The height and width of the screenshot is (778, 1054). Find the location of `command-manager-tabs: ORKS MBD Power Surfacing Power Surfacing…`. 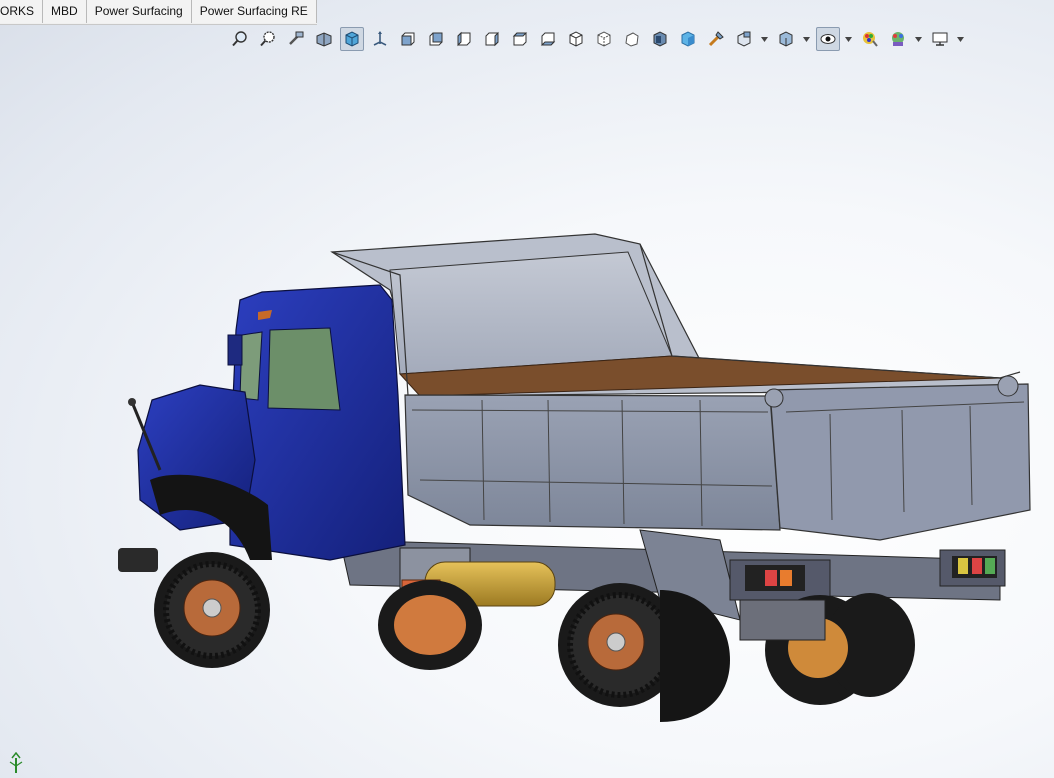

command-manager-tabs: ORKS MBD Power Surfacing Power Surfacing… is located at coordinates (158, 12).